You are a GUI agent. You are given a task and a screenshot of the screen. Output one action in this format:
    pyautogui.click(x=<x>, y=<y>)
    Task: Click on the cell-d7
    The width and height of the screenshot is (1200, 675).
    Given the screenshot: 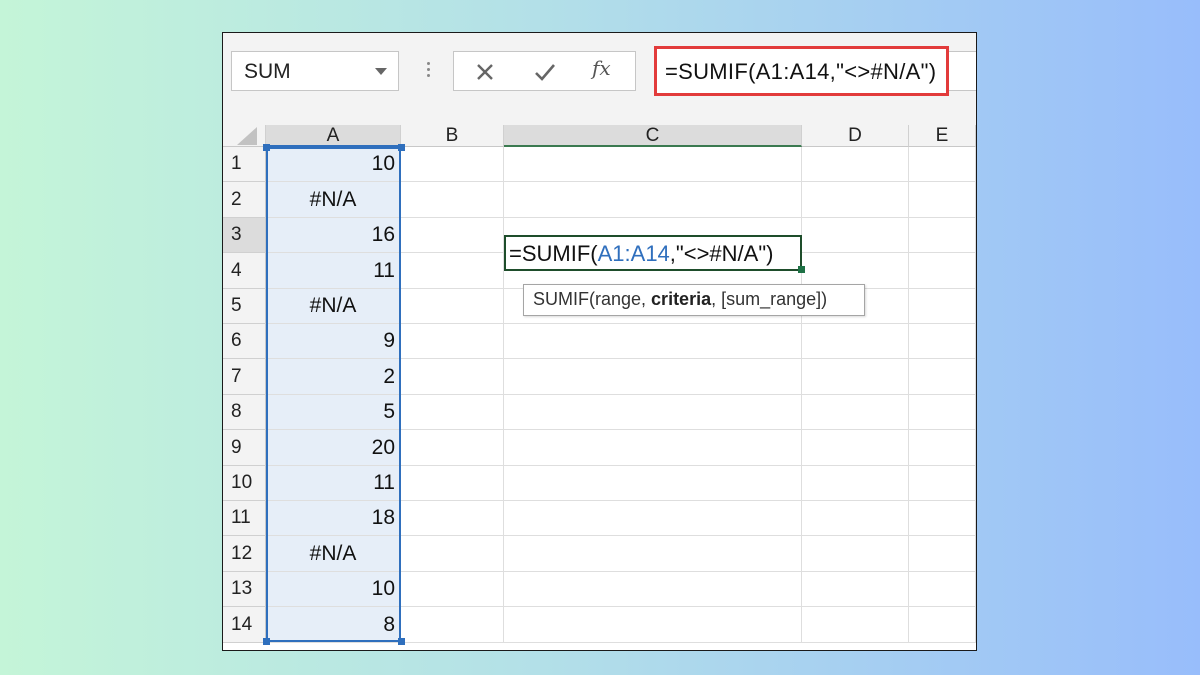 What is the action you would take?
    pyautogui.click(x=855, y=377)
    